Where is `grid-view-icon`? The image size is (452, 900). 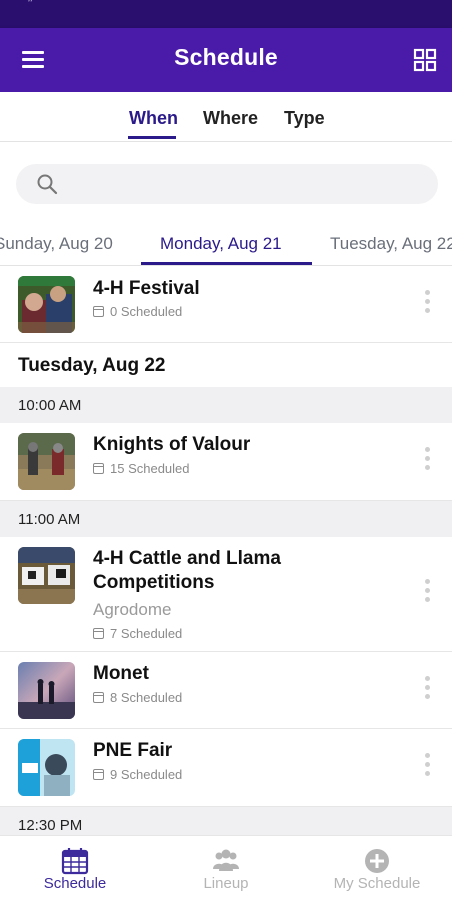 grid-view-icon is located at coordinates (425, 60).